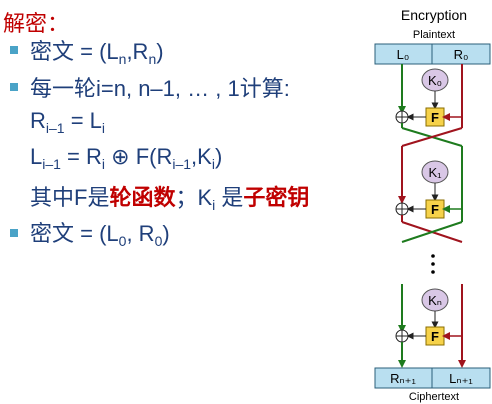 This screenshot has height=404, width=492. What do you see at coordinates (434, 15) in the screenshot?
I see `diagram-title: Encryption` at bounding box center [434, 15].